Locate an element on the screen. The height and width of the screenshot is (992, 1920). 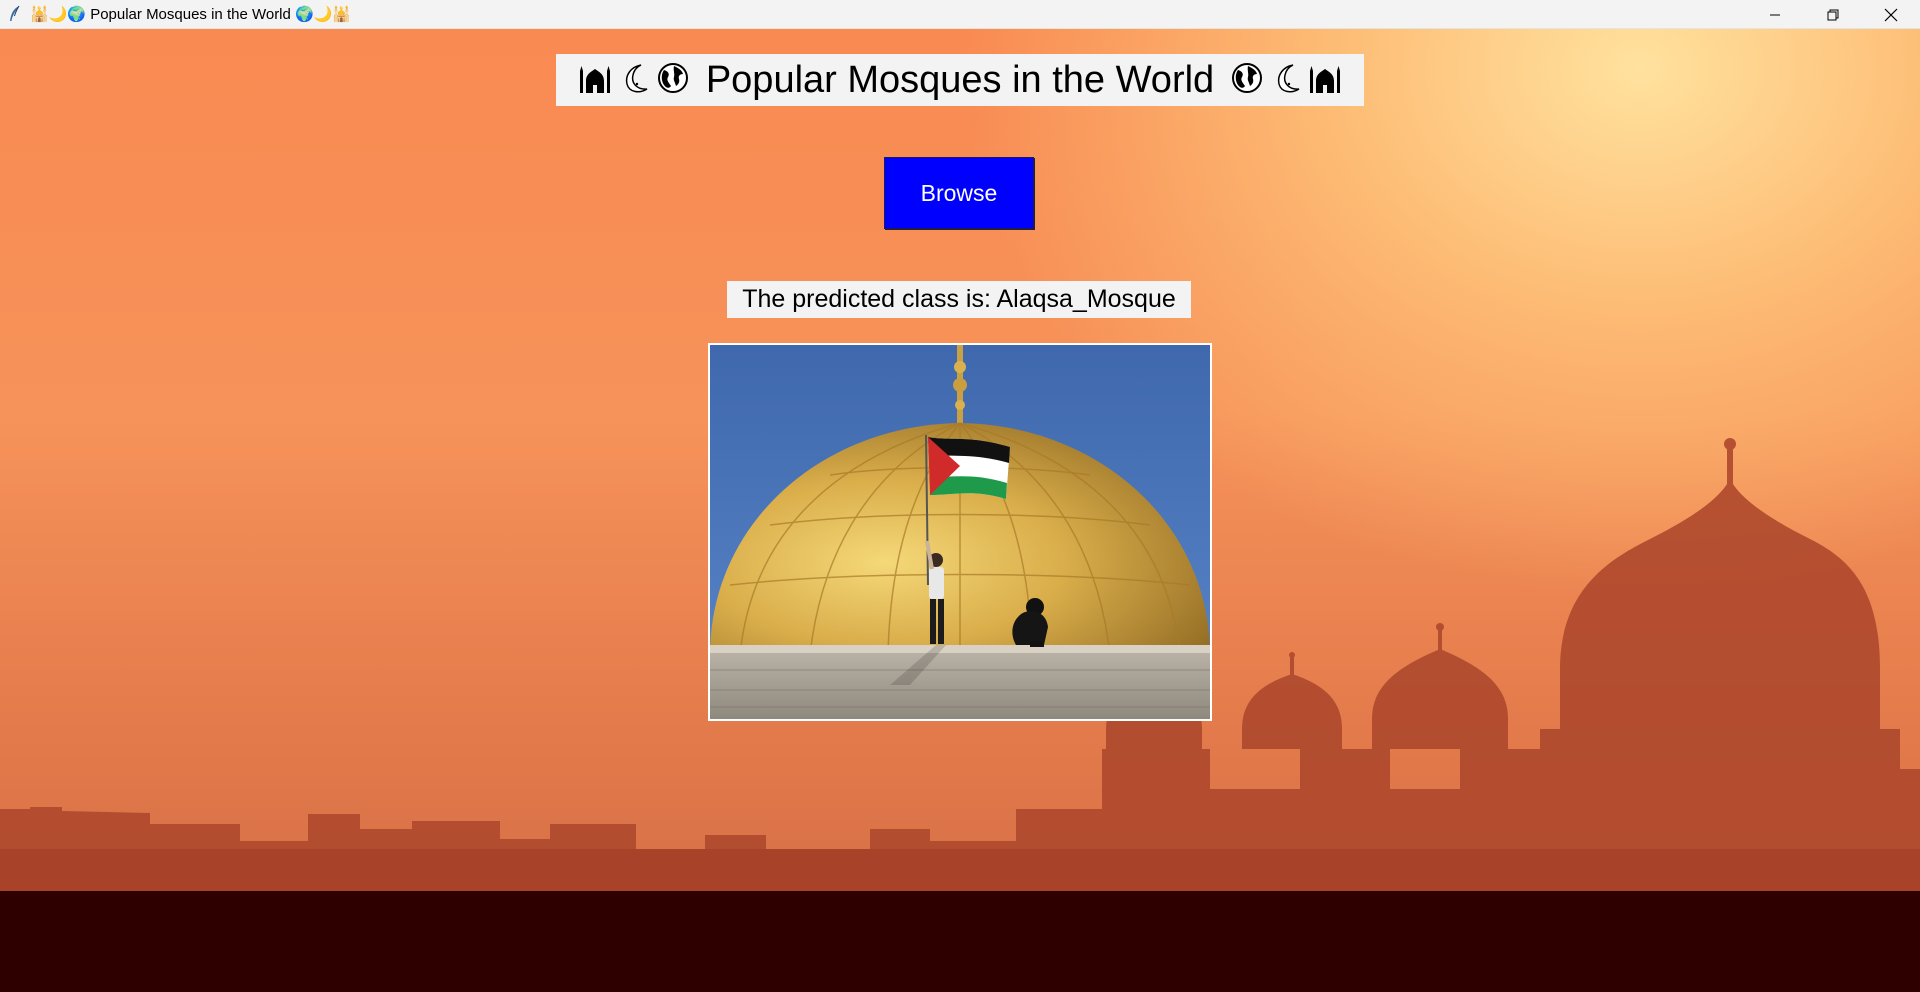
minimize-button is located at coordinates (1775, 14).